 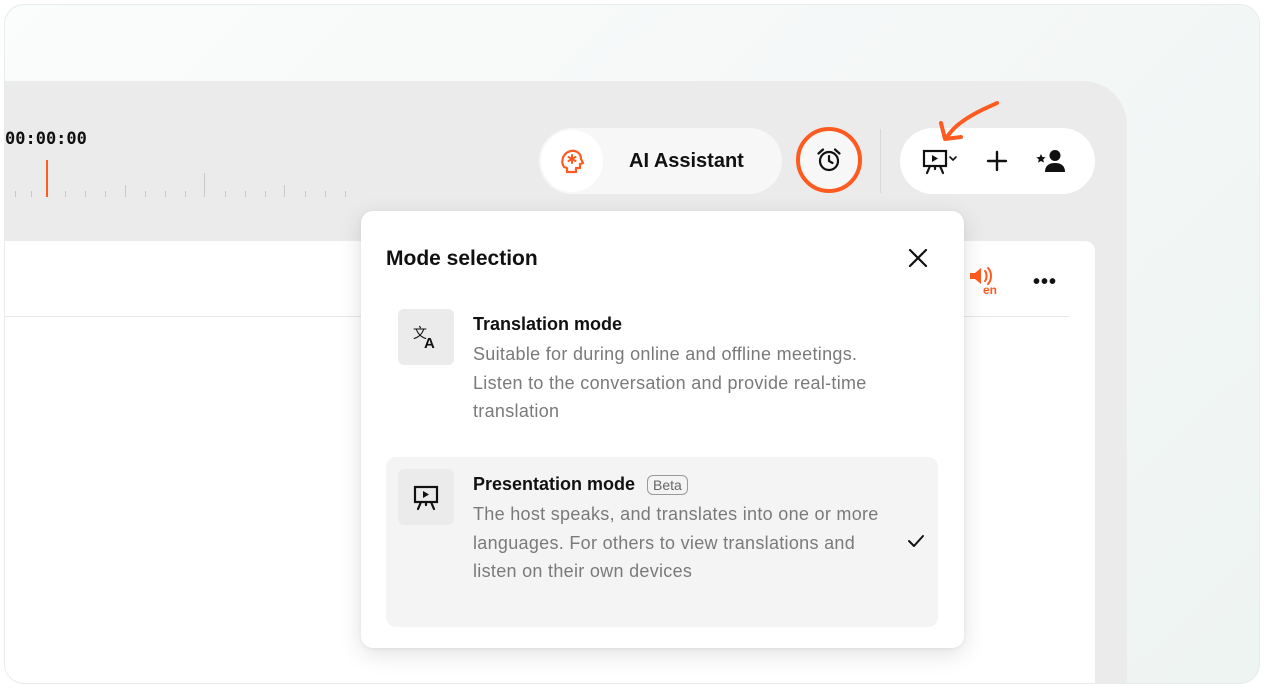 I want to click on star-person-icon, so click(x=1050, y=161).